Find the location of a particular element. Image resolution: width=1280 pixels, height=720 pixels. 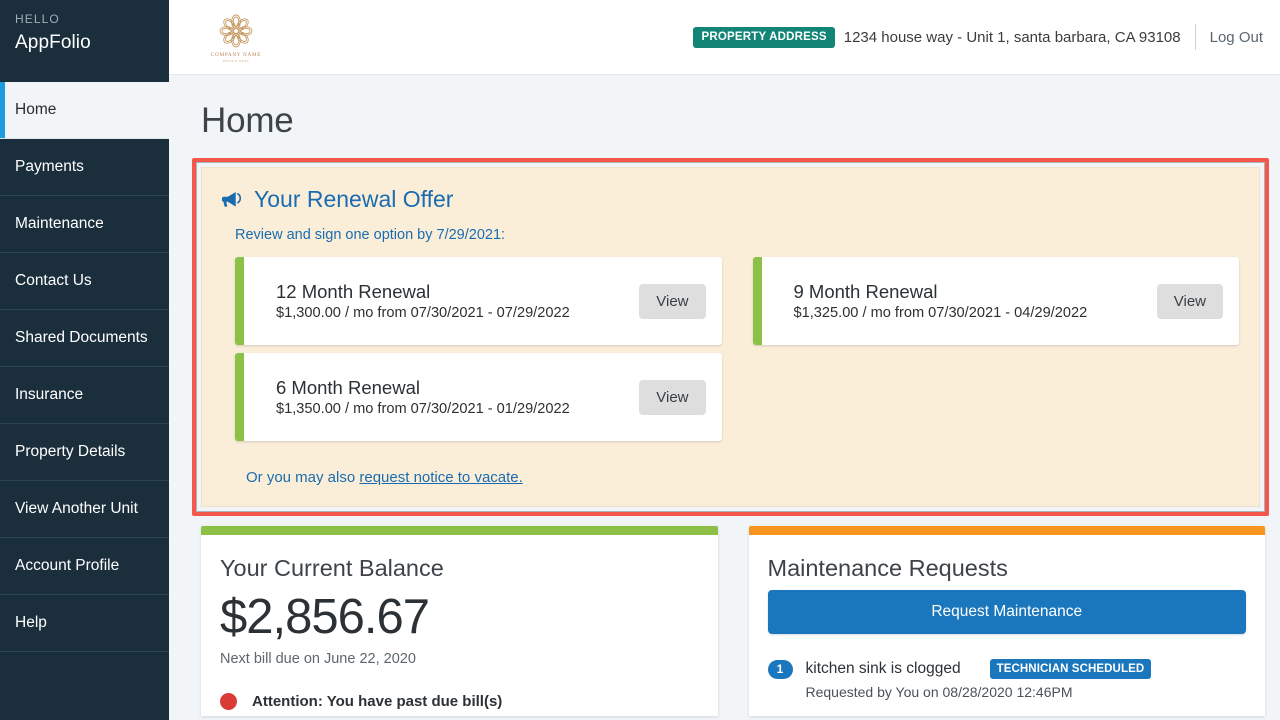

megaphone-icon is located at coordinates (232, 199).